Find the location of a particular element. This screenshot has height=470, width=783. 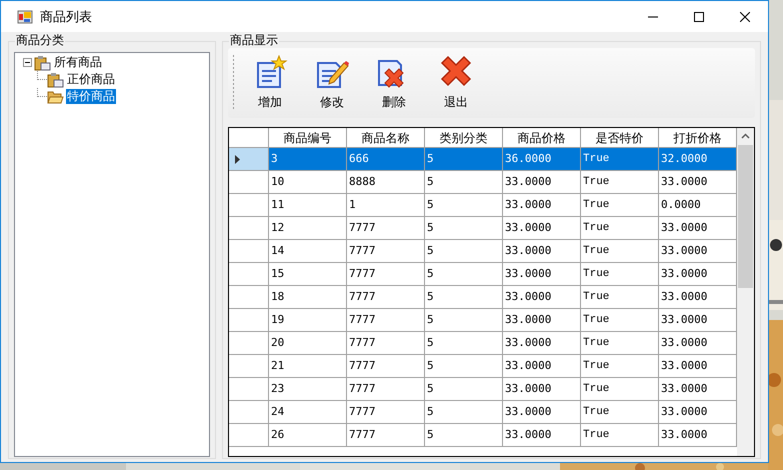

table-cell: 19 is located at coordinates (308, 320).